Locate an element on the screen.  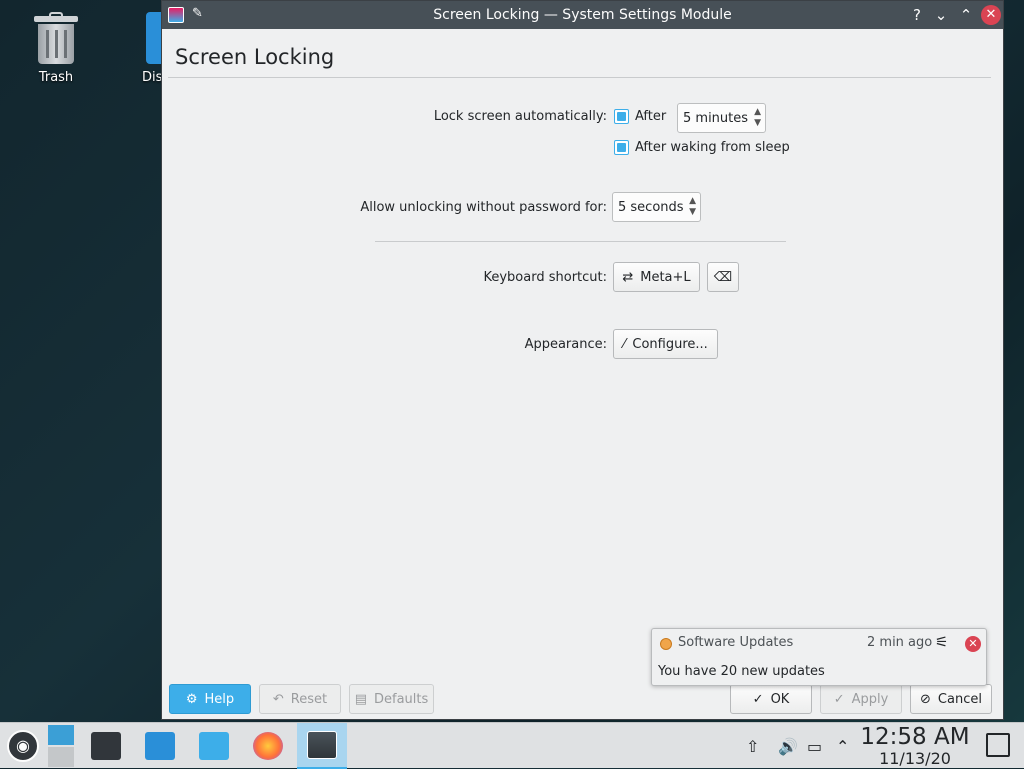
page-title: Screen Locking is located at coordinates (255, 57).